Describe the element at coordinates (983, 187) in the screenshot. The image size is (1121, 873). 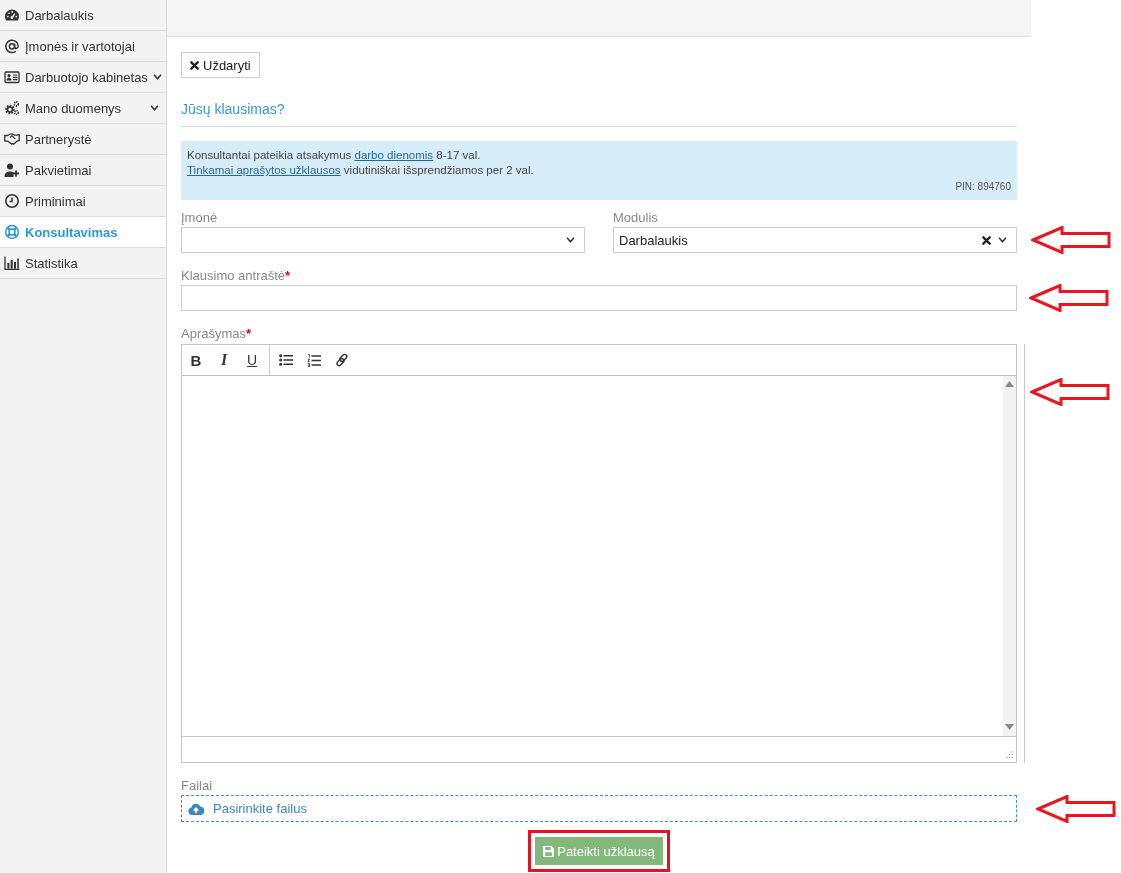
I see `pin-code: PIN: 894760` at that location.